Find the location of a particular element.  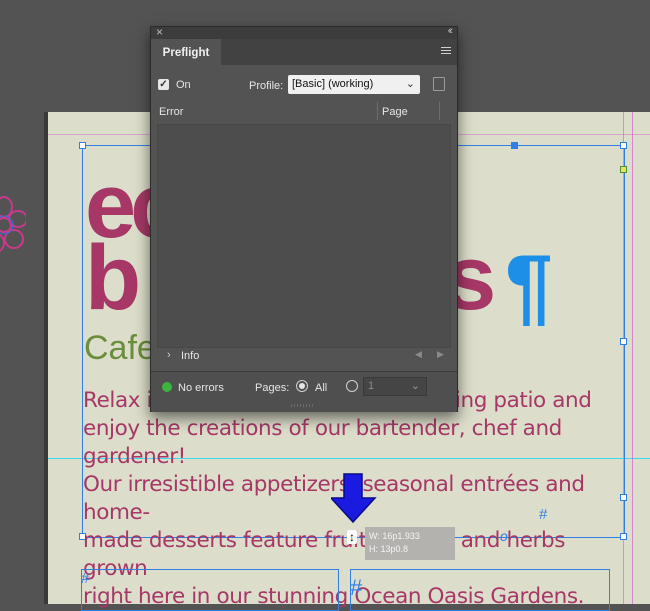

profile-dropdown: [Basic] (working) ⌄ is located at coordinates (354, 84).